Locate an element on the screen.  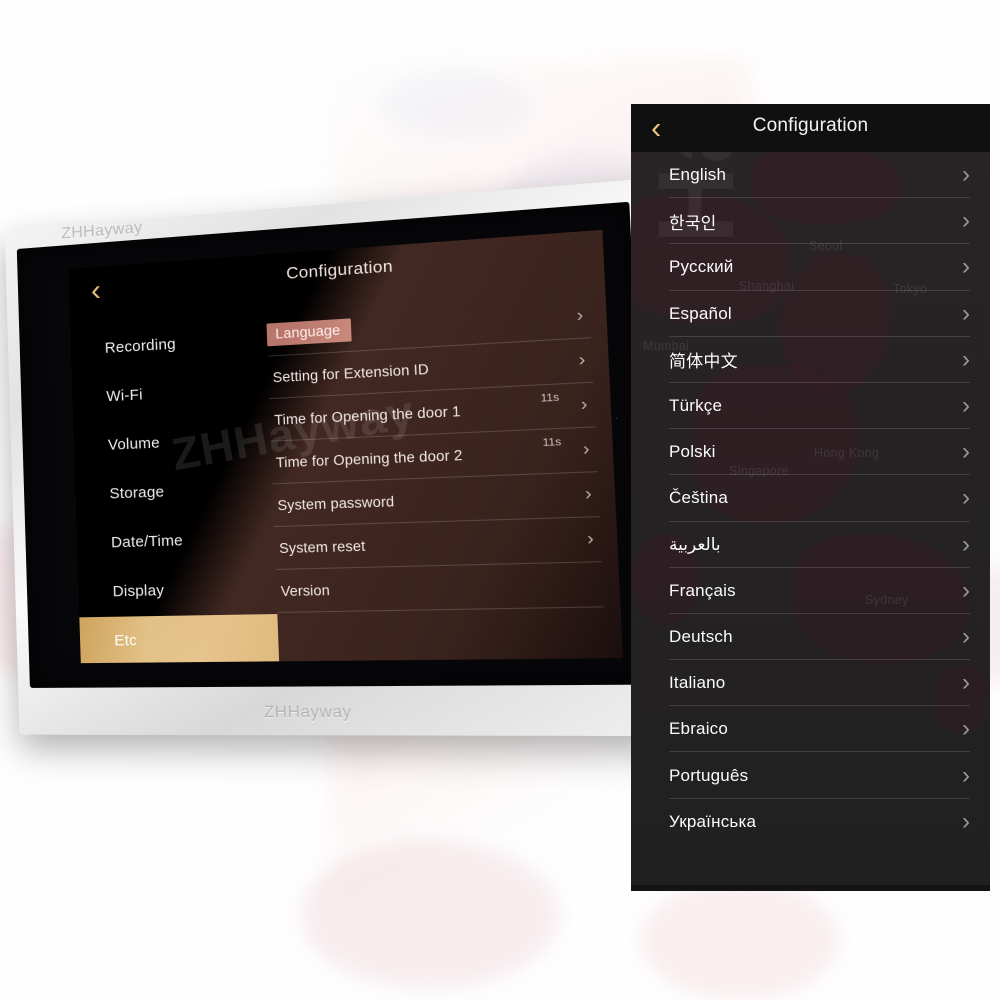
sidebar-item-label: Storage is located at coordinates (137, 493).